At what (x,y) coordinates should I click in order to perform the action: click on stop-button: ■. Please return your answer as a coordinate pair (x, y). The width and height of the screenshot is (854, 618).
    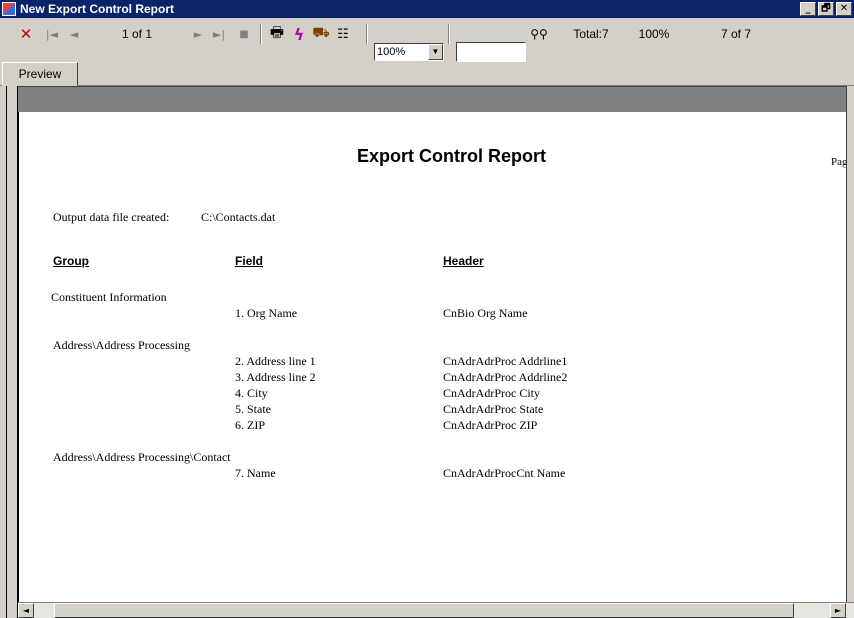
    Looking at the image, I should click on (244, 34).